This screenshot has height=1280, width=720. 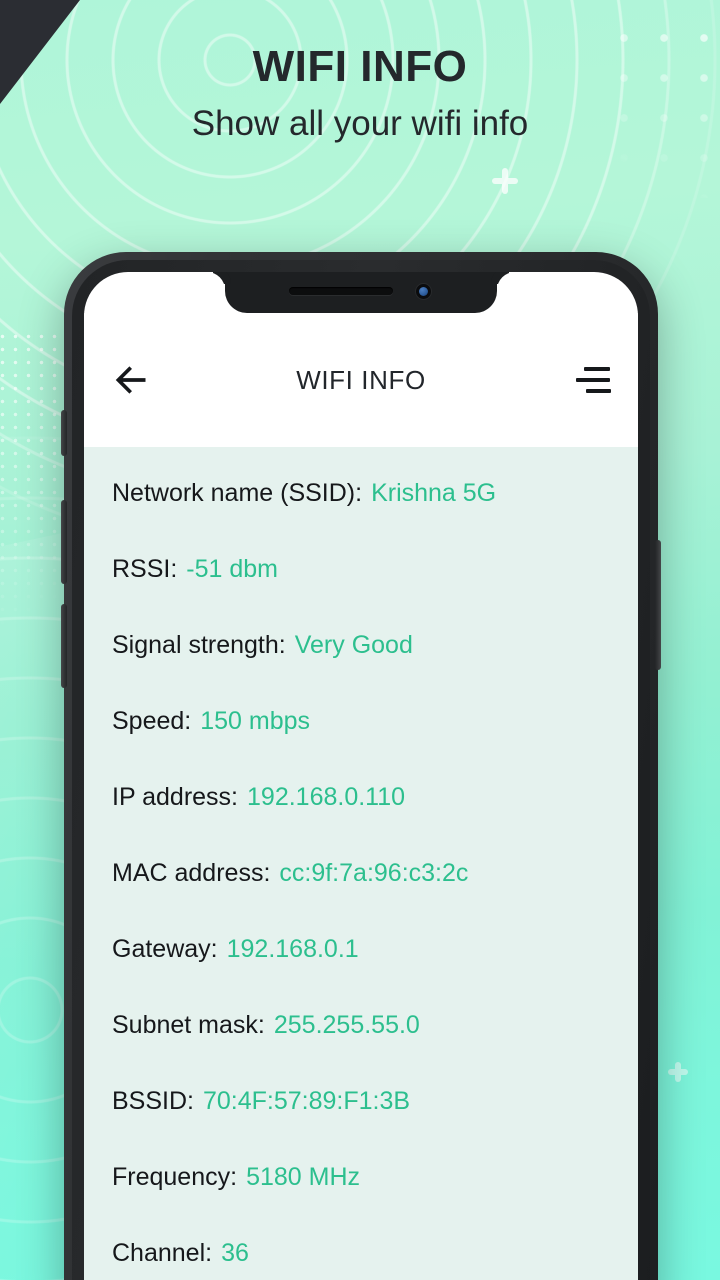 What do you see at coordinates (361, 669) in the screenshot?
I see `info-row: Signal strength: Very Good` at bounding box center [361, 669].